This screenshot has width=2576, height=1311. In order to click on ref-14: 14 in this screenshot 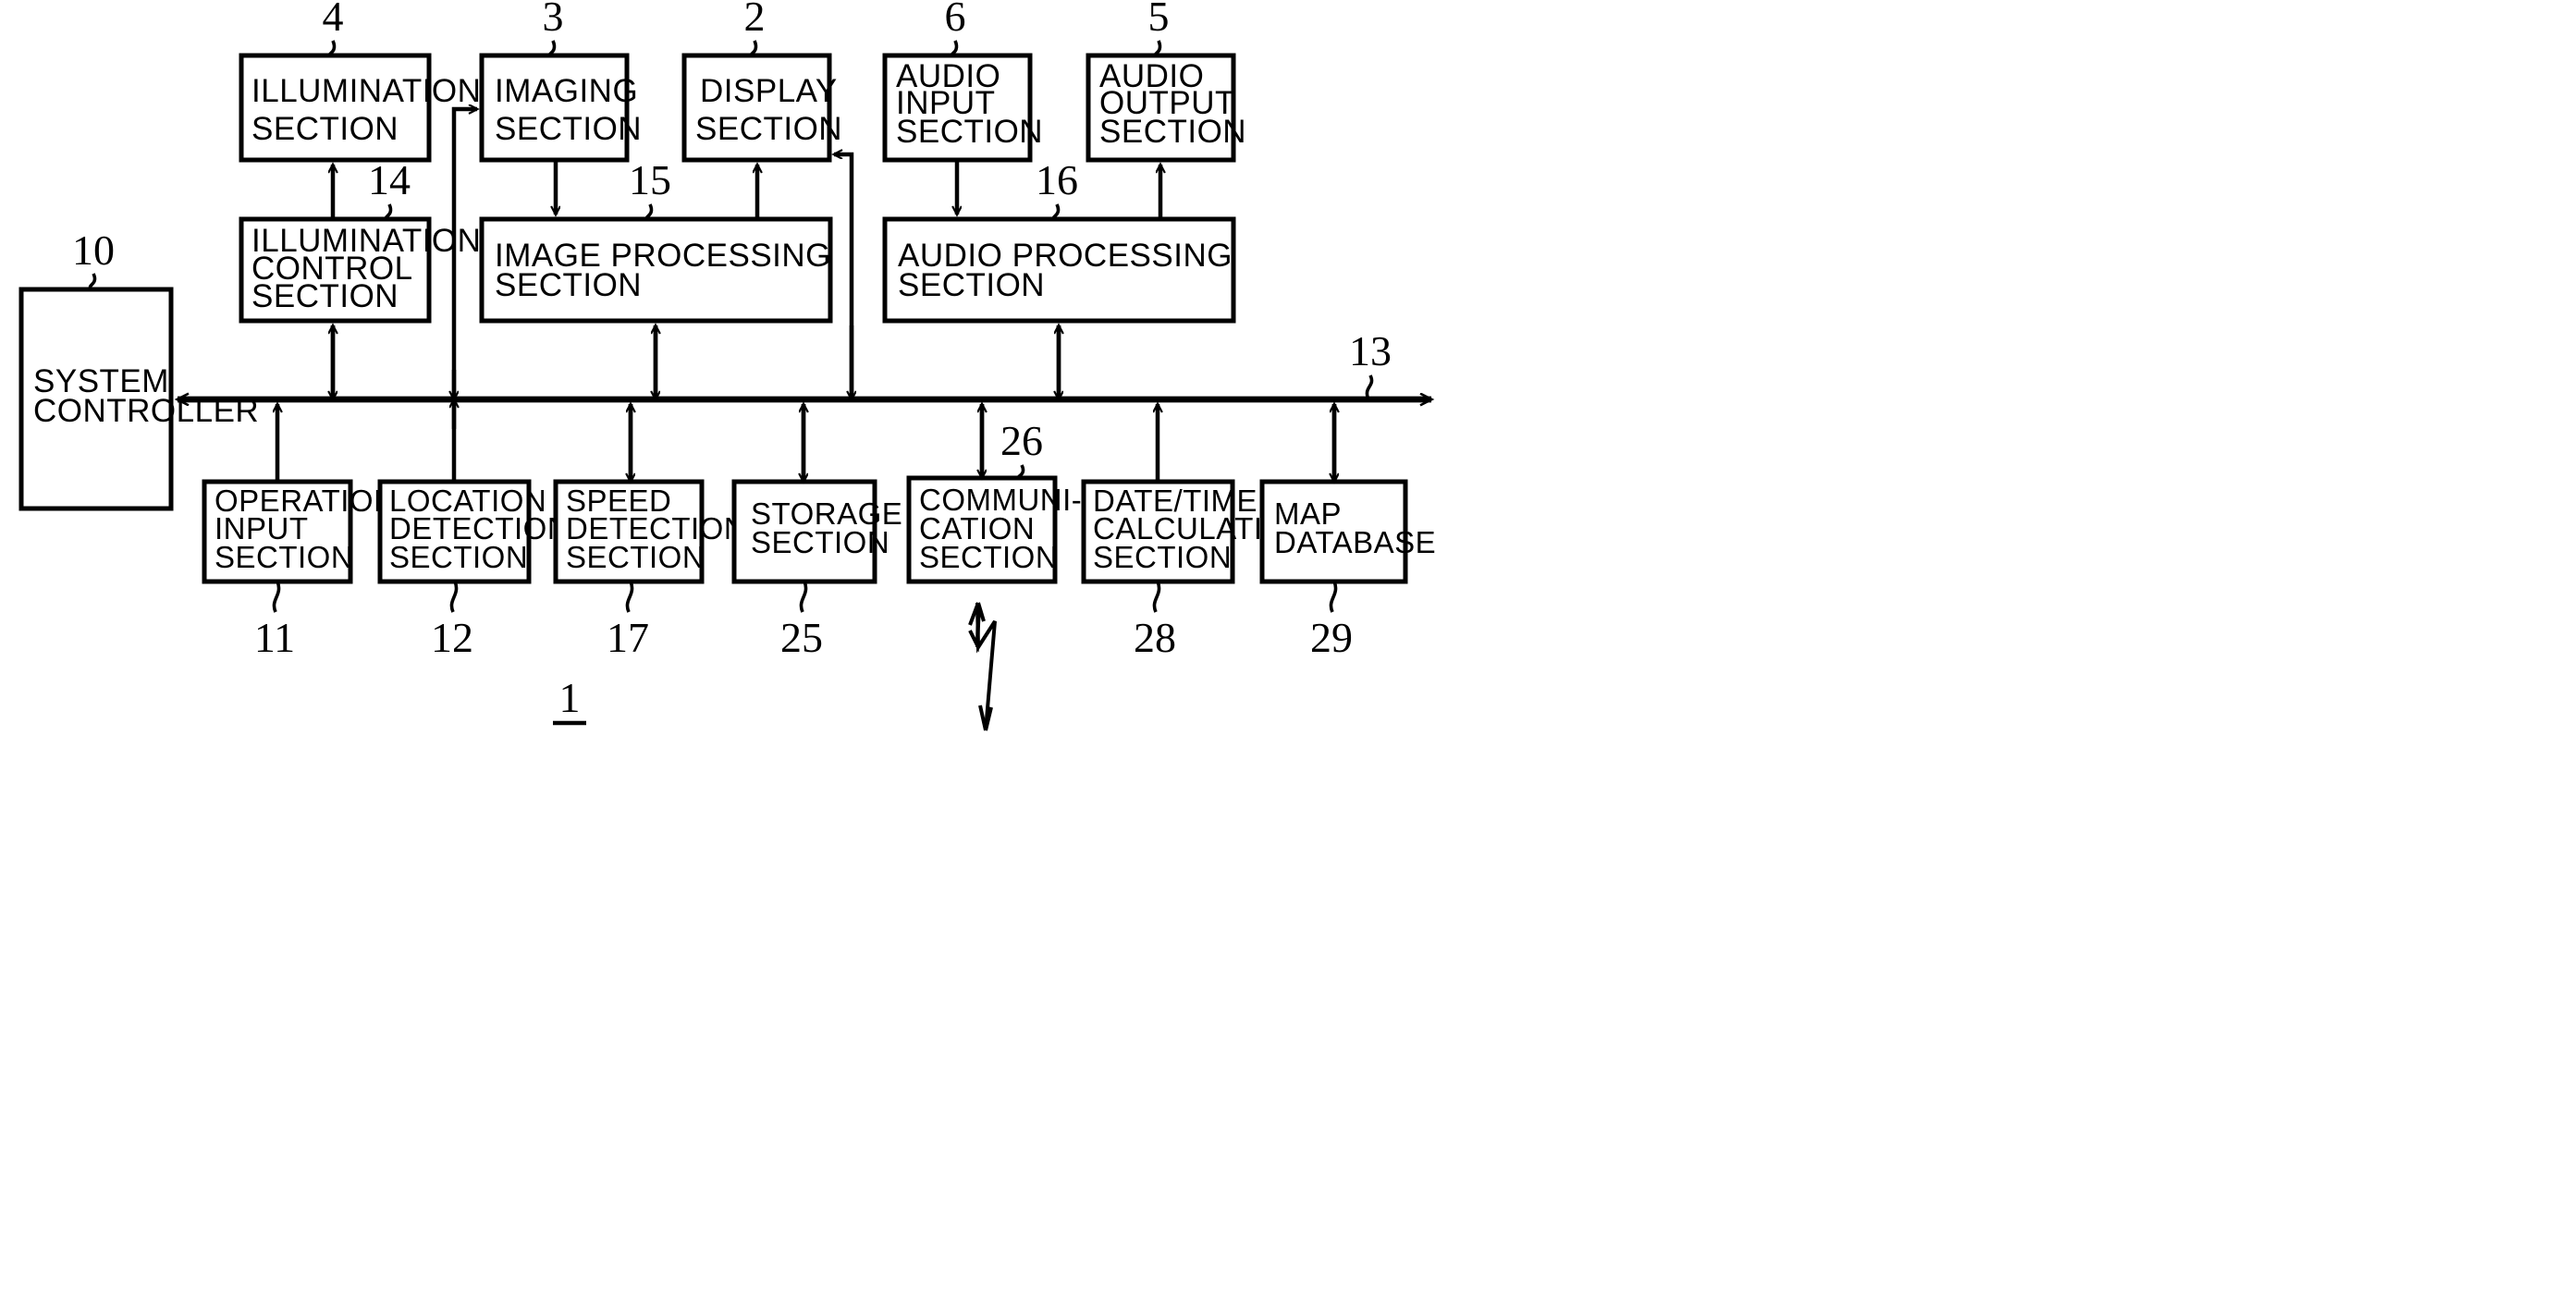, I will do `click(389, 189)`.